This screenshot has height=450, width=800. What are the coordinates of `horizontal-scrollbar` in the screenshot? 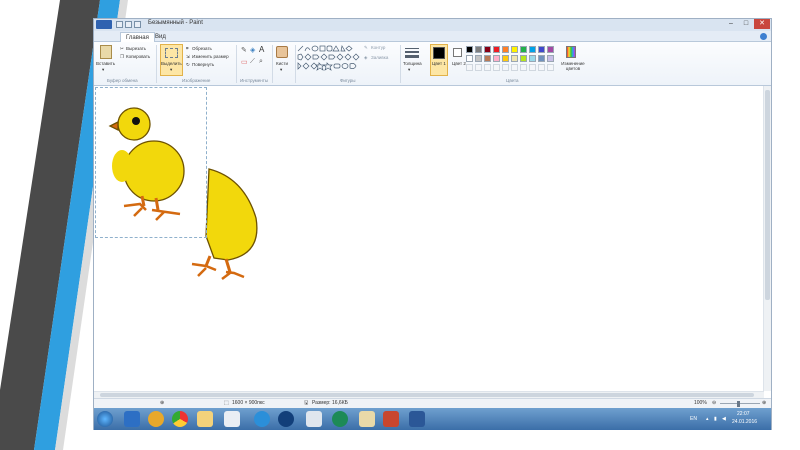 It's located at (429, 394).